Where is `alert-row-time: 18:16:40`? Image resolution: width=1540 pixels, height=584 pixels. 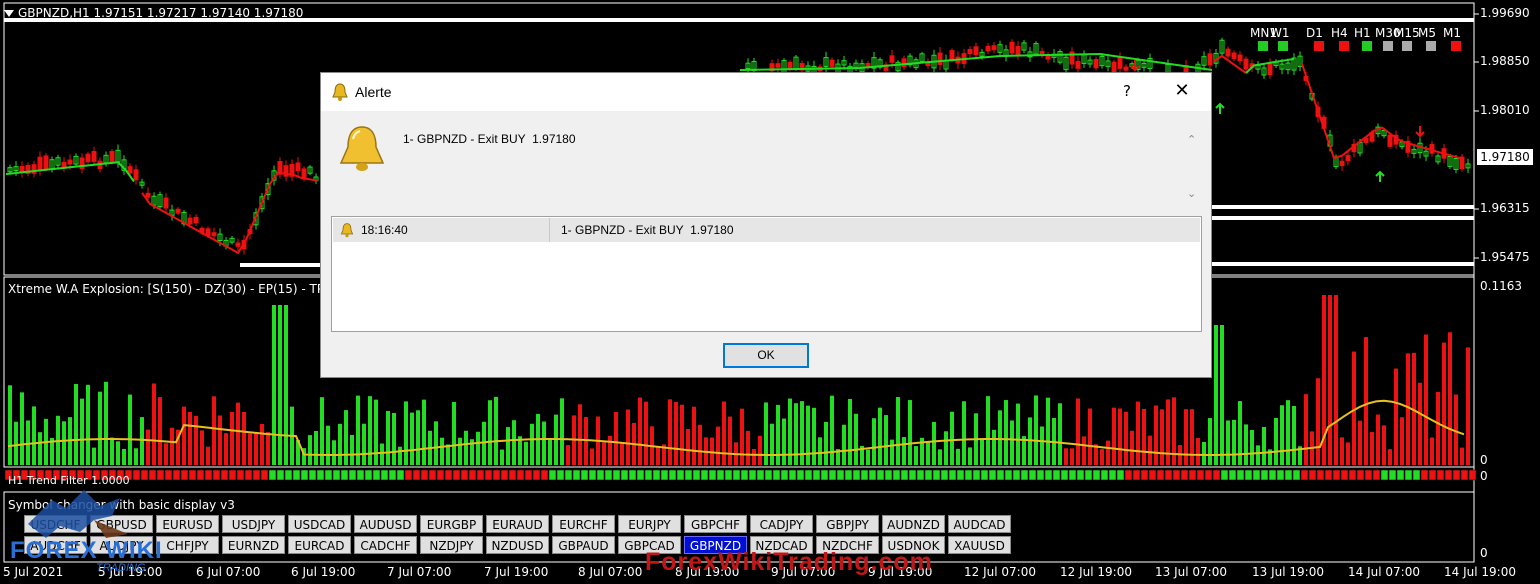
alert-row-time: 18:16:40 is located at coordinates (384, 230).